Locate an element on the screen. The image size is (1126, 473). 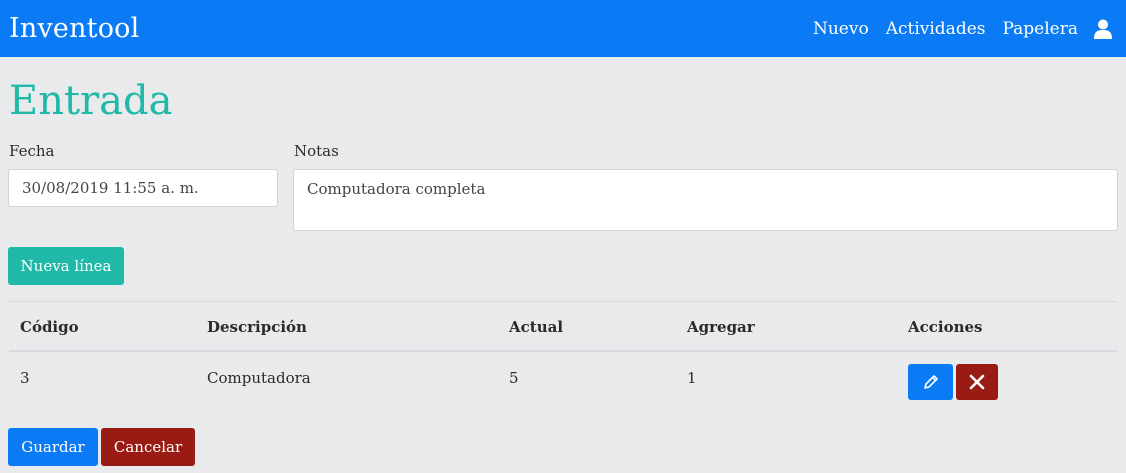
notas-textarea: Computadora completa is located at coordinates (705, 200).